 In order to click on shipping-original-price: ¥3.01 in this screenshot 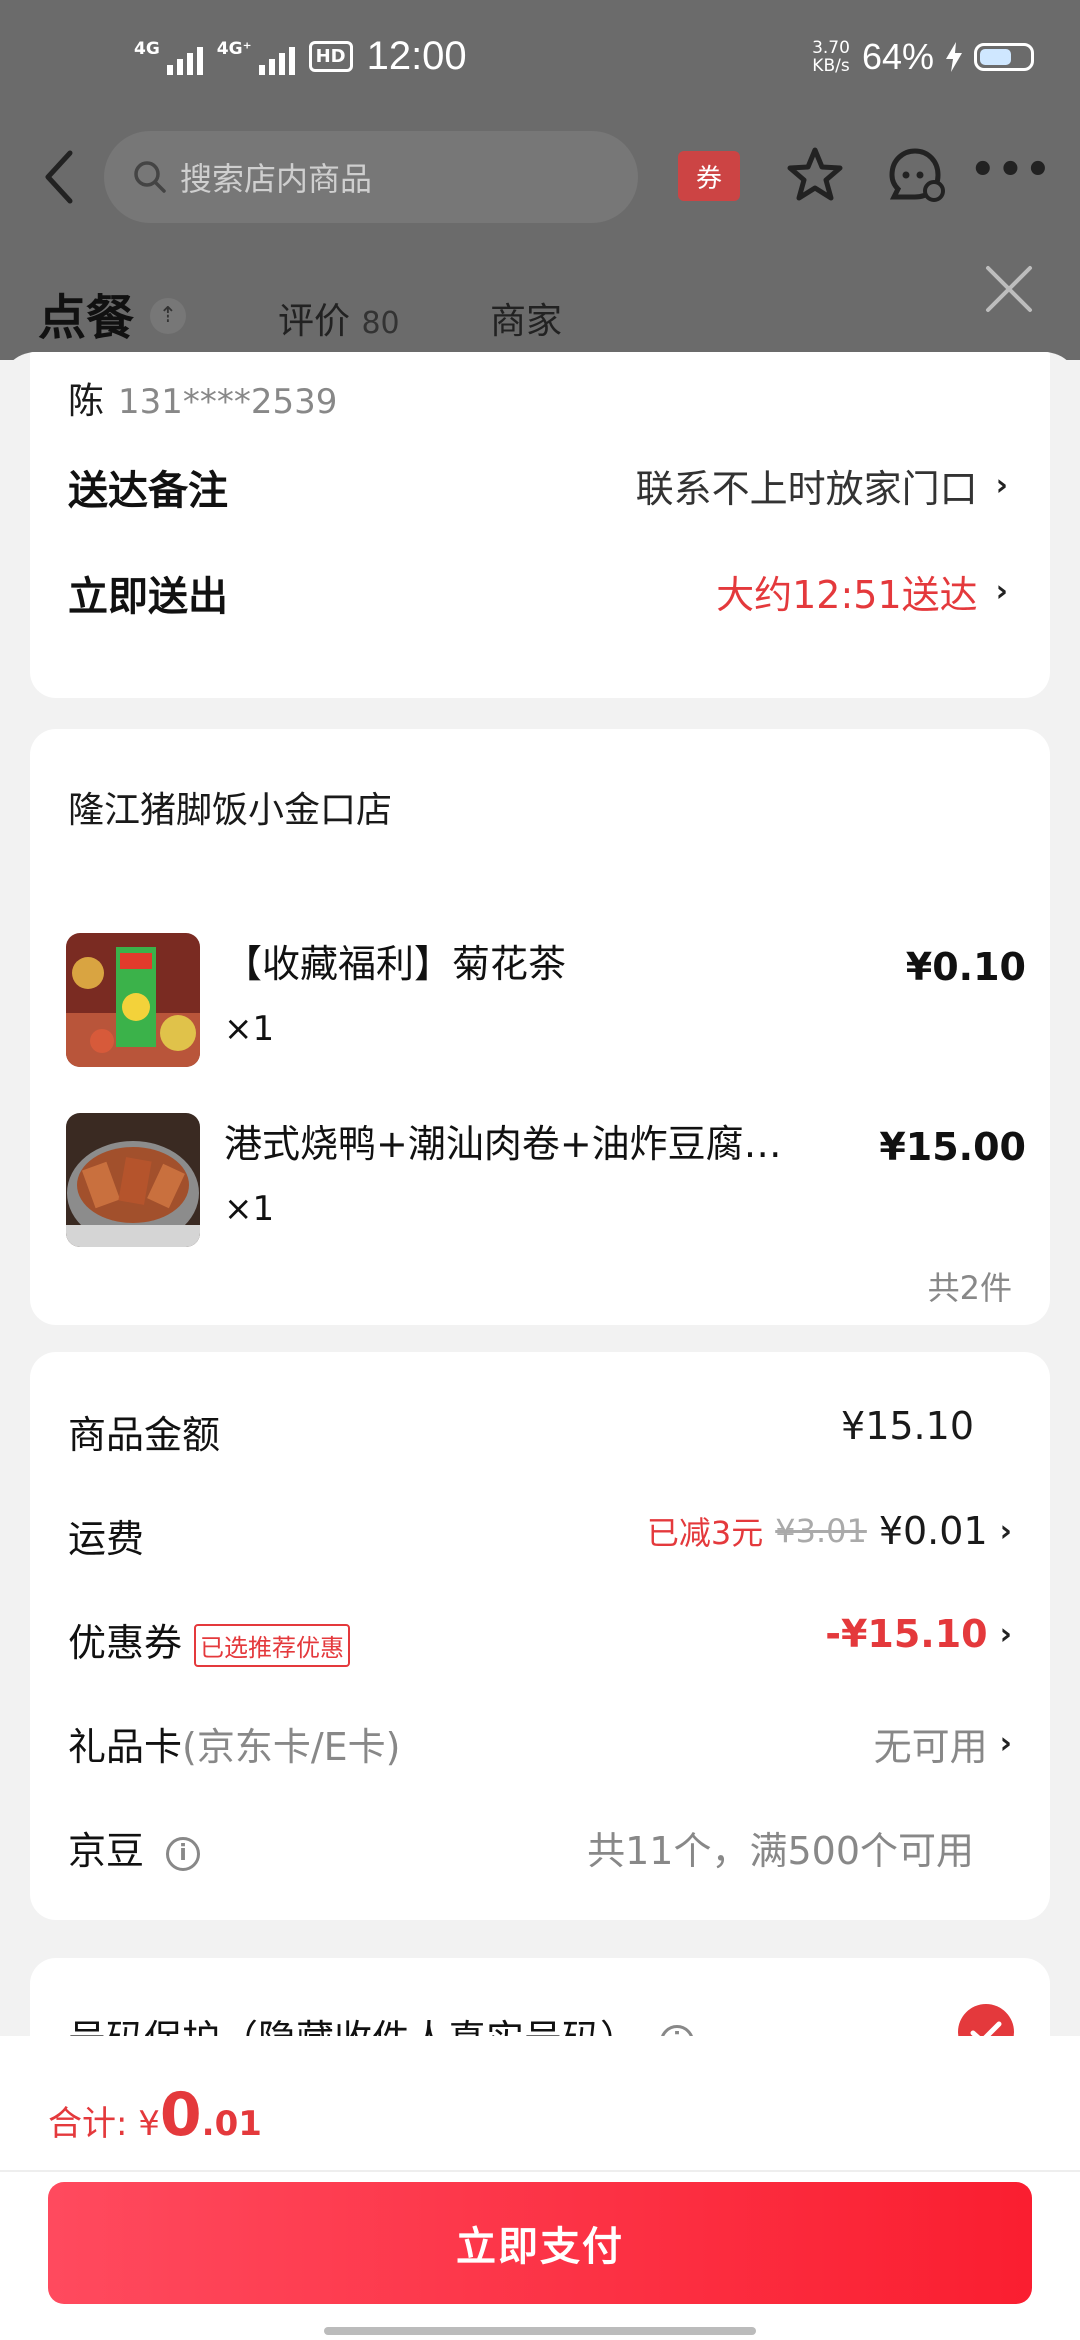, I will do `click(821, 1531)`.